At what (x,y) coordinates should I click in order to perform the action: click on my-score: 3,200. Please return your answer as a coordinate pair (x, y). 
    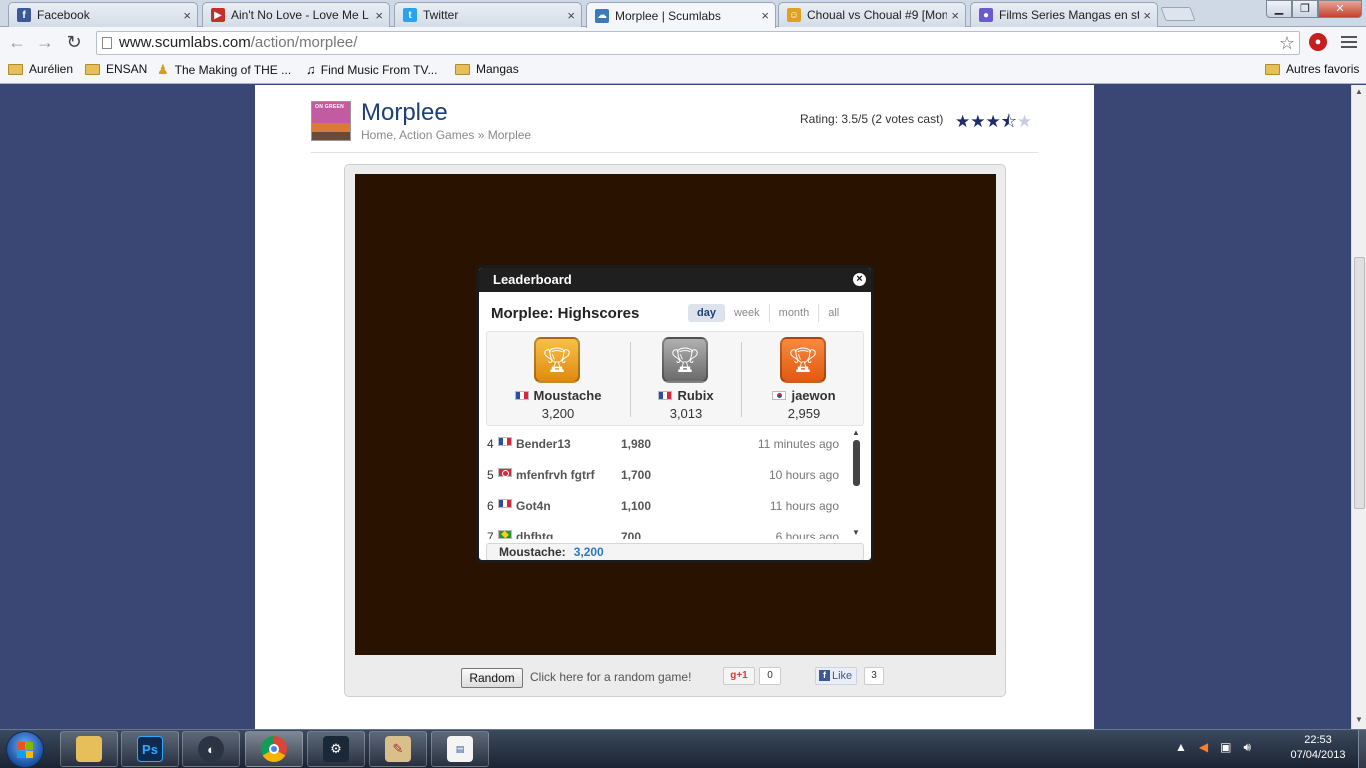
    Looking at the image, I should click on (588, 552).